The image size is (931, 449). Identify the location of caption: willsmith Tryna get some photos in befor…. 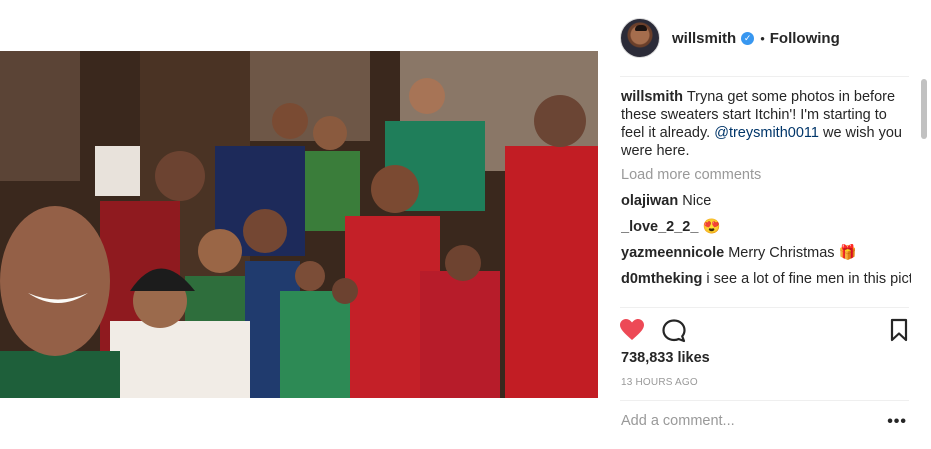
(766, 124).